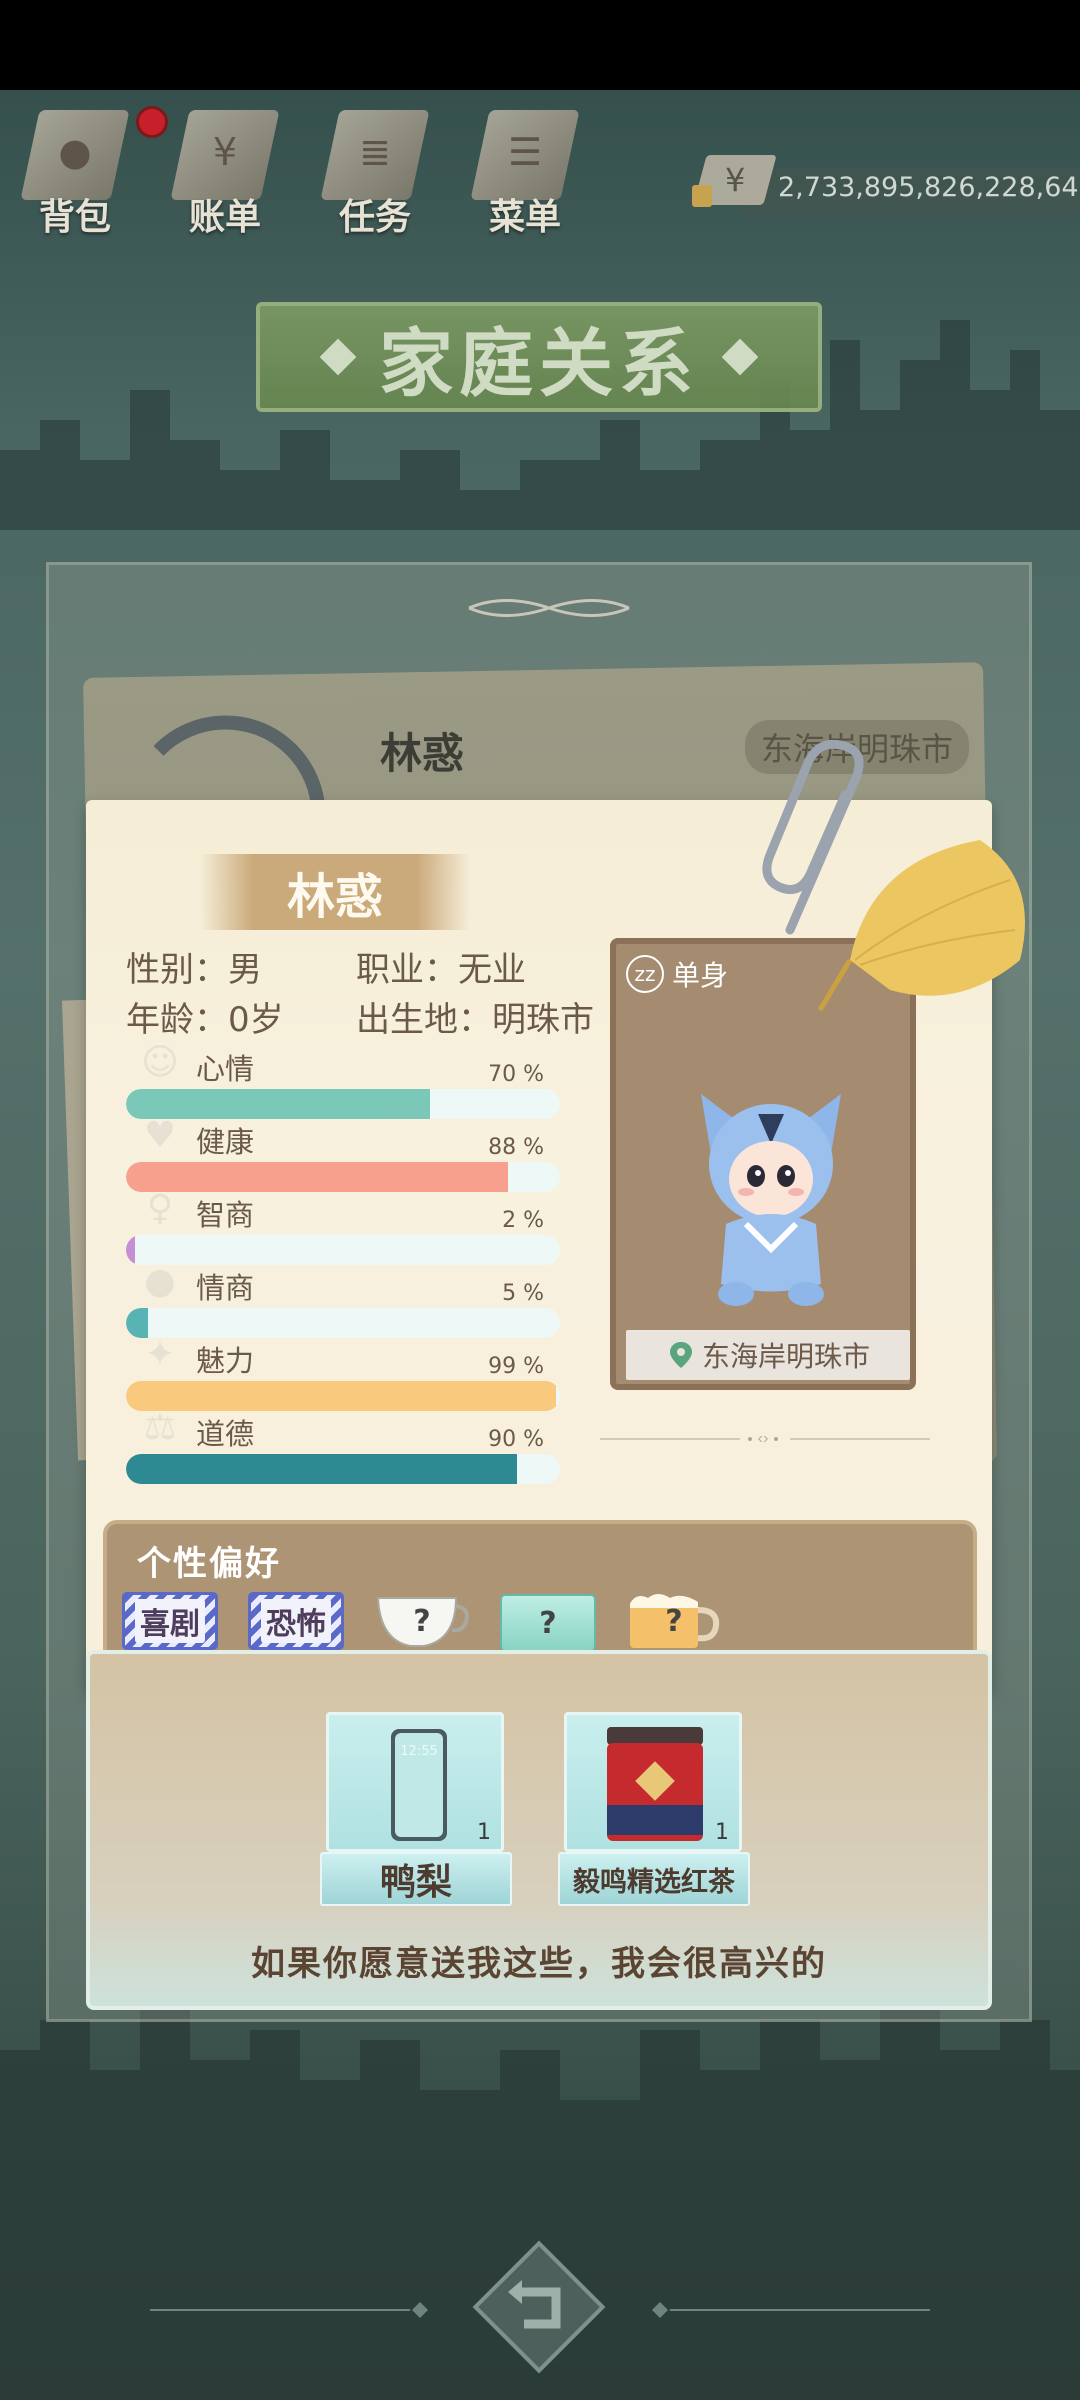 The width and height of the screenshot is (1080, 2400). Describe the element at coordinates (160, 1062) in the screenshot. I see `smile-icon: ☺` at that location.